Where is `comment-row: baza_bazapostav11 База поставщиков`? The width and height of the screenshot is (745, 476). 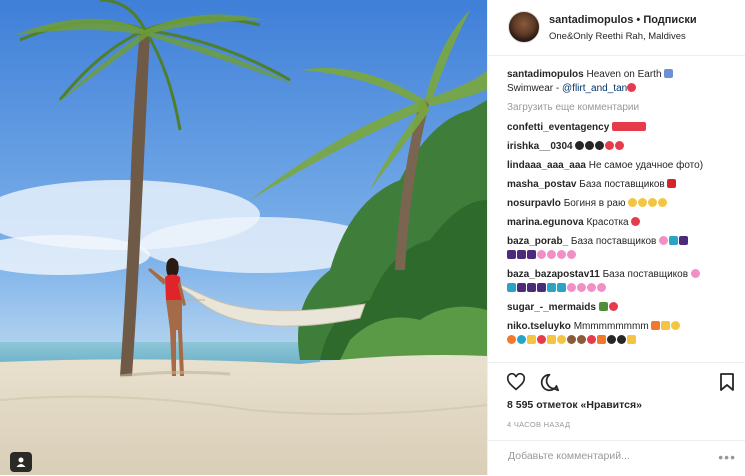
comment-row: baza_bazapostav11 База поставщиков is located at coordinates (623, 282).